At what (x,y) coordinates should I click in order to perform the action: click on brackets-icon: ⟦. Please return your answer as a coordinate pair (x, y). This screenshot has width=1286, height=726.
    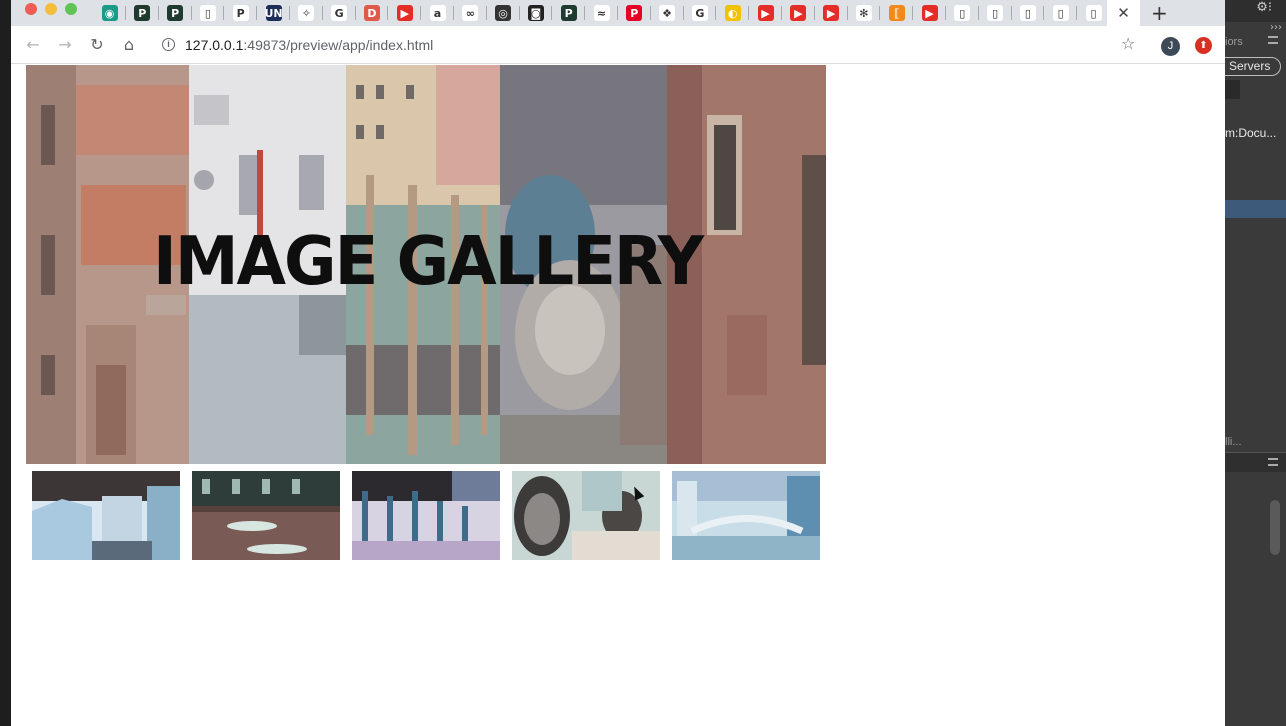
    Looking at the image, I should click on (896, 13).